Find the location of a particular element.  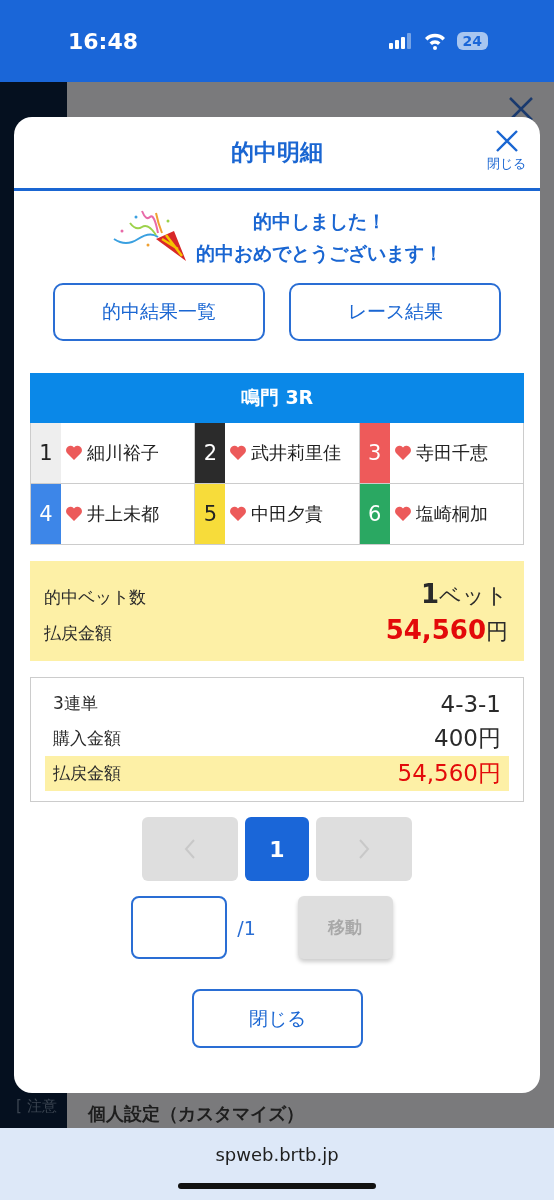

detail-label: 払戻金額 is located at coordinates (87, 773).